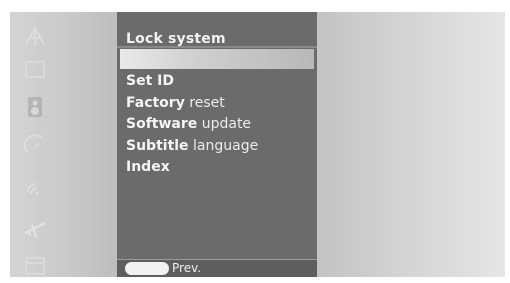  I want to click on menu-item-label: Factory, so click(155, 102).